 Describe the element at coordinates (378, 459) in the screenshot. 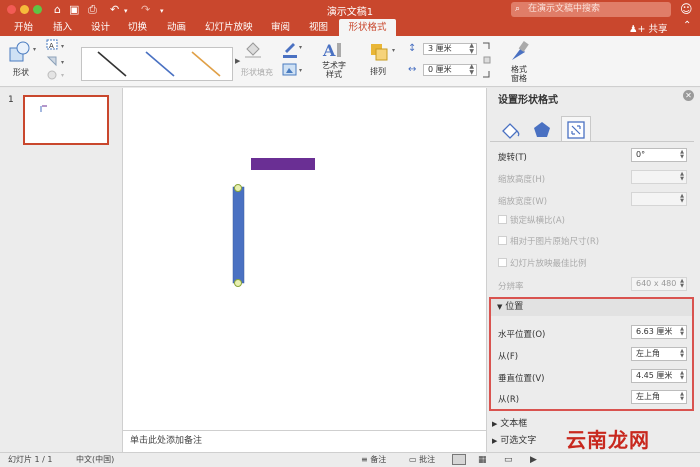

I see `notes-button-label: 备注` at that location.